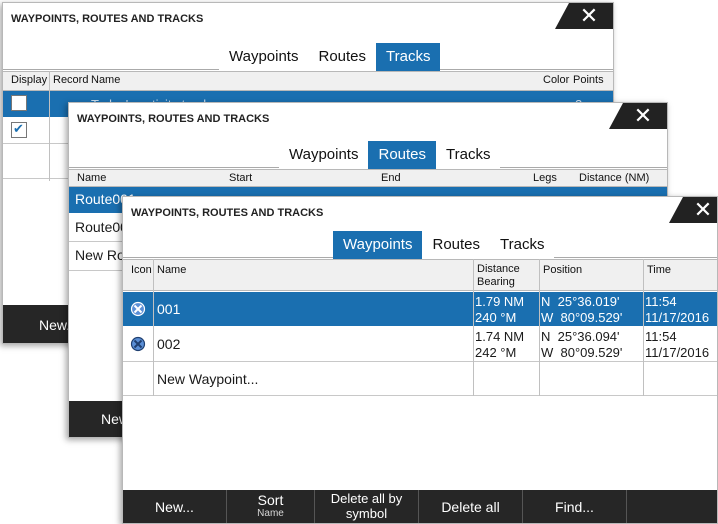 The width and height of the screenshot is (718, 524). I want to click on tracks-titlebar: WAYPOINTS, ROUTES AND TRACKS ✕, so click(308, 18).